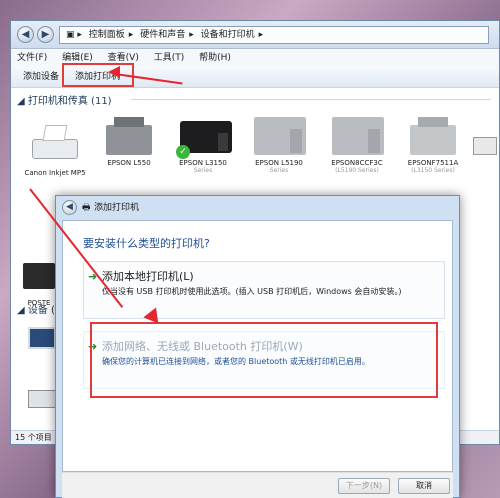 The image size is (500, 498). Describe the element at coordinates (274, 35) in the screenshot. I see `address-bar: ▣ ▸ 控制面板 ▸ 硬件和声音 ▸ 设备和打印机 ▸` at that location.